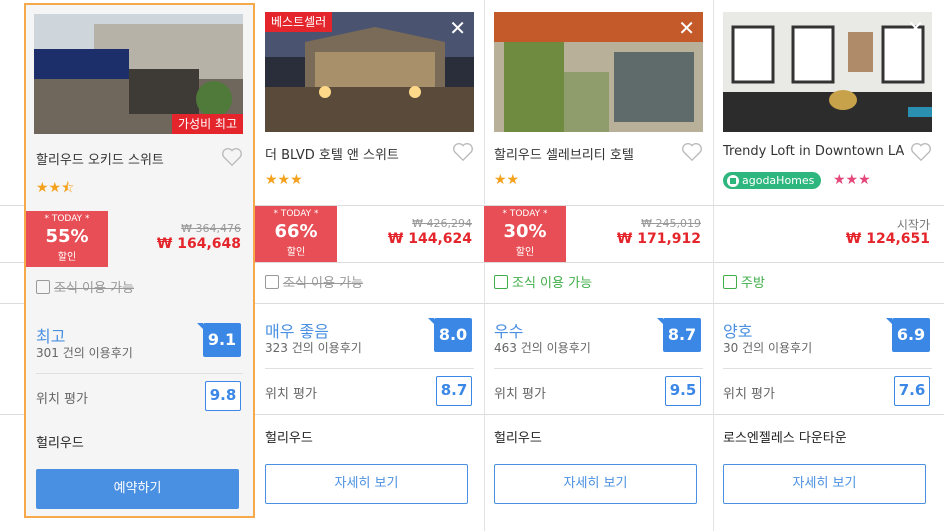 This screenshot has width=944, height=531. I want to click on discount-box: * TODAY * 30% 할인, so click(525, 234).